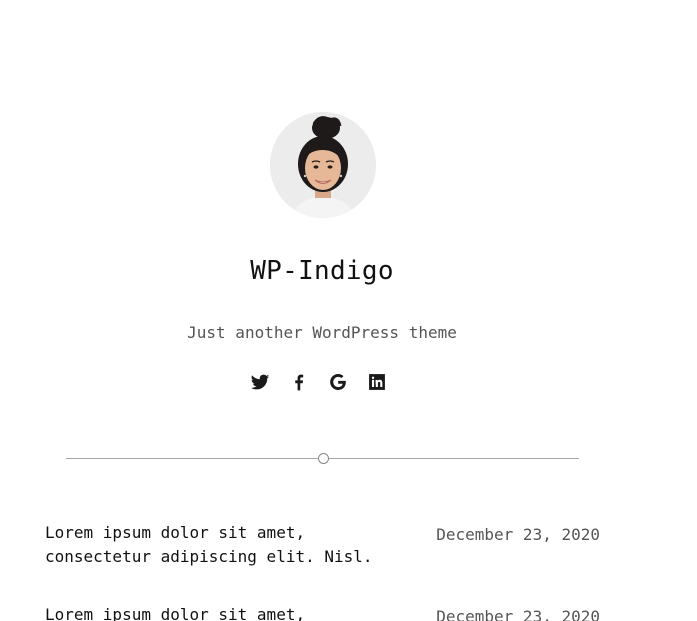  I want to click on divider-circle, so click(323, 458).